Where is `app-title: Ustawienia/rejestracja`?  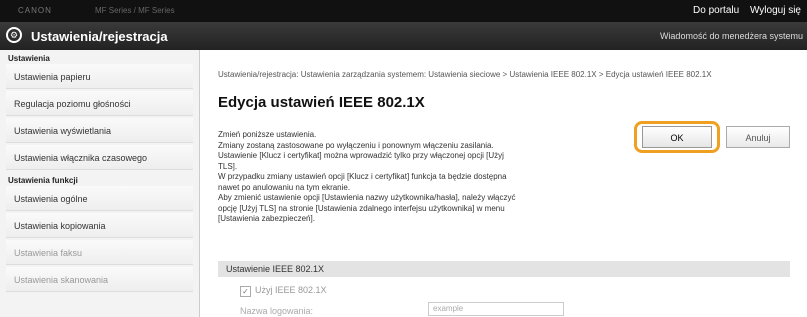
app-title: Ustawienia/rejestracja is located at coordinates (99, 36).